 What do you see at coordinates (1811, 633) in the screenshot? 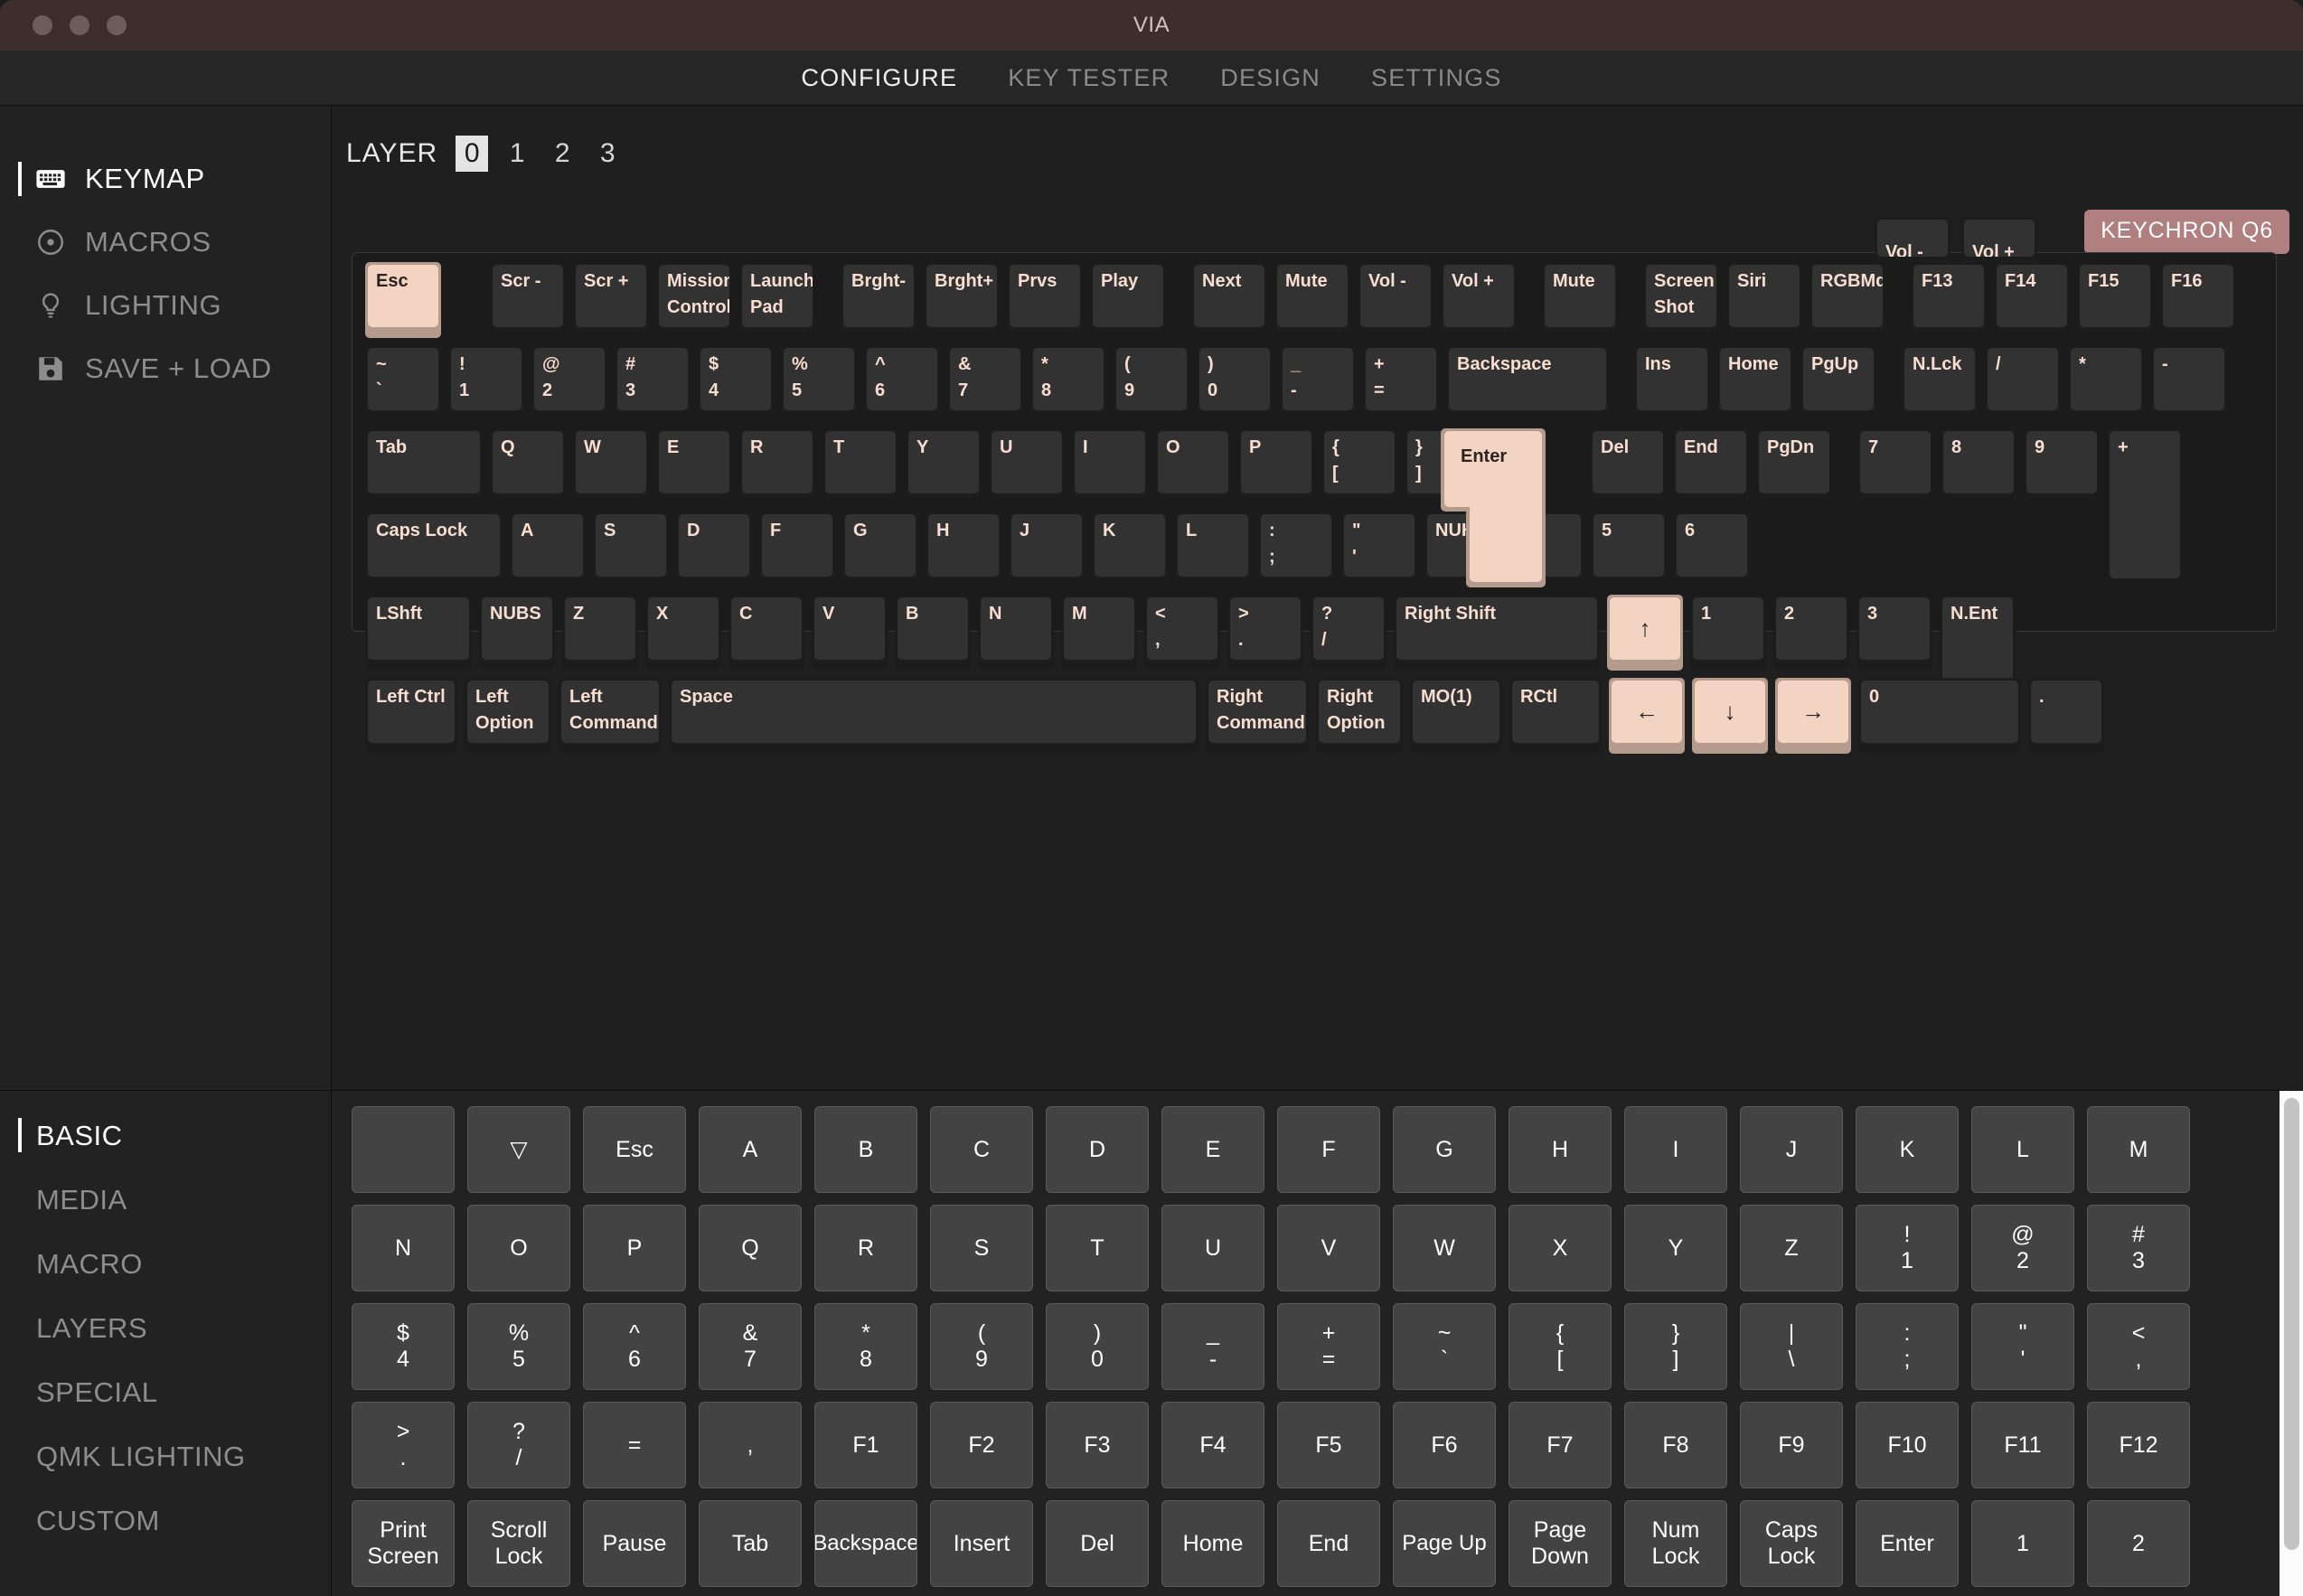
I see `key-2-r4: 2` at bounding box center [1811, 633].